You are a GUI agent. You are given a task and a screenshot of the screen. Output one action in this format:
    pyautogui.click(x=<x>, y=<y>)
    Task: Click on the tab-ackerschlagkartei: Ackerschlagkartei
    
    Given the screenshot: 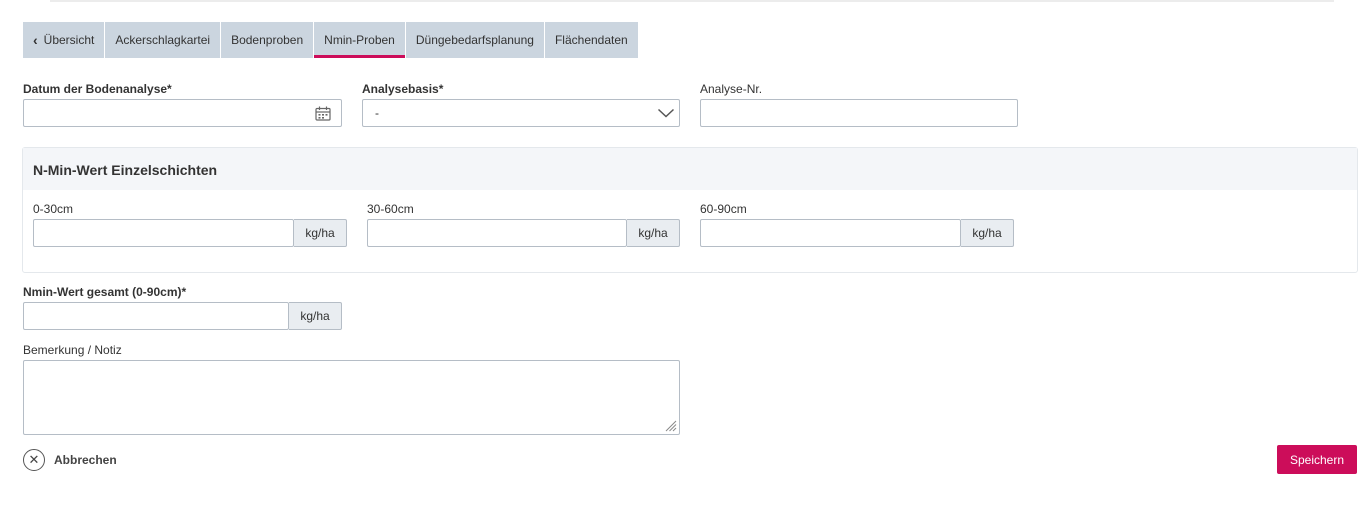 What is the action you would take?
    pyautogui.click(x=163, y=40)
    